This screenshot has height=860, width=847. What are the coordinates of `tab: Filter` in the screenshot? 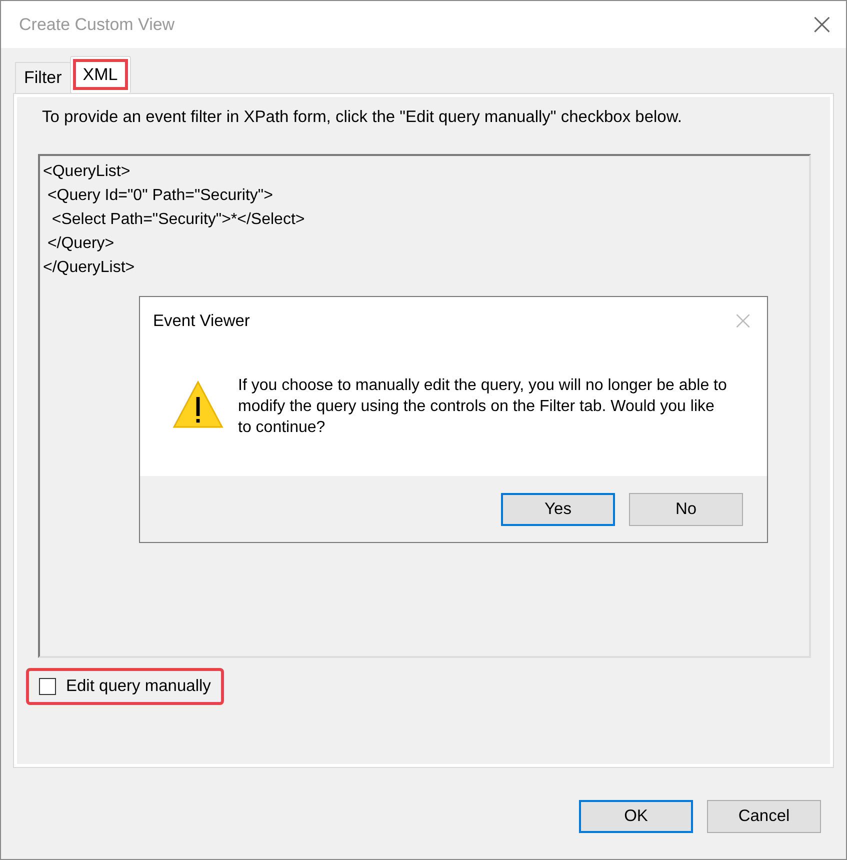 It's located at (43, 77).